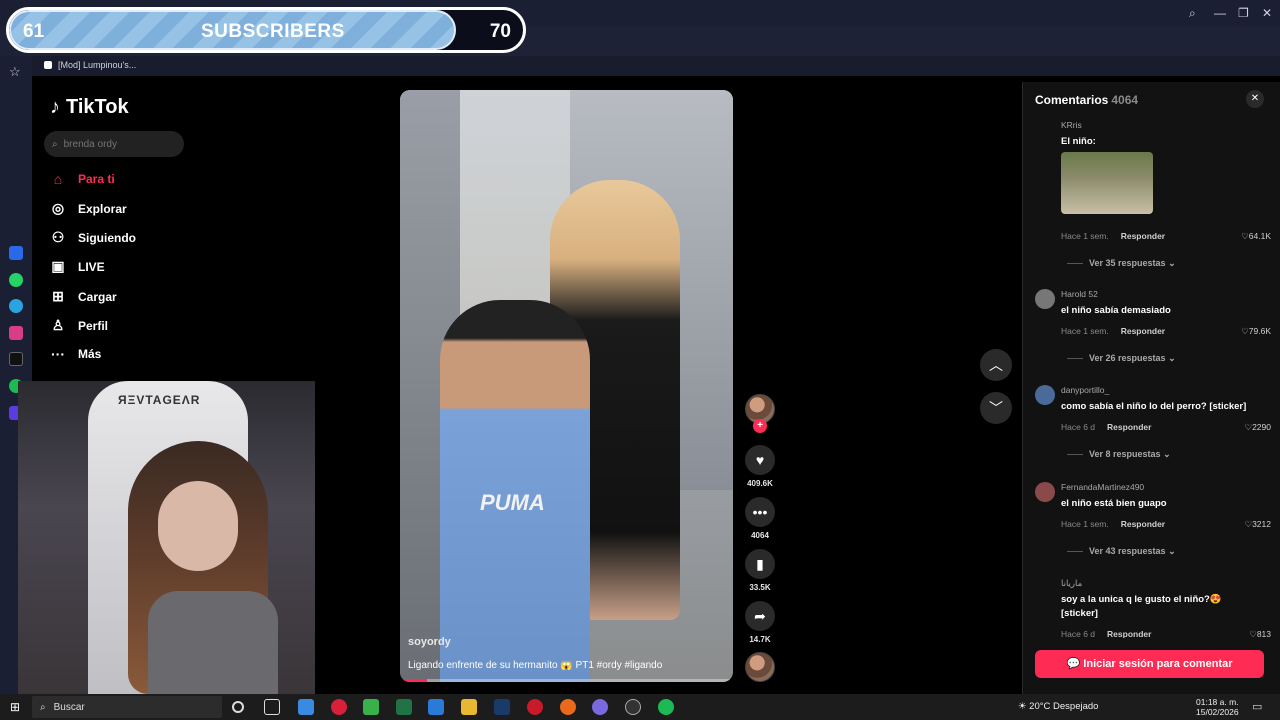 Image resolution: width=1280 pixels, height=720 pixels. I want to click on previous-video-button: ︿, so click(996, 365).